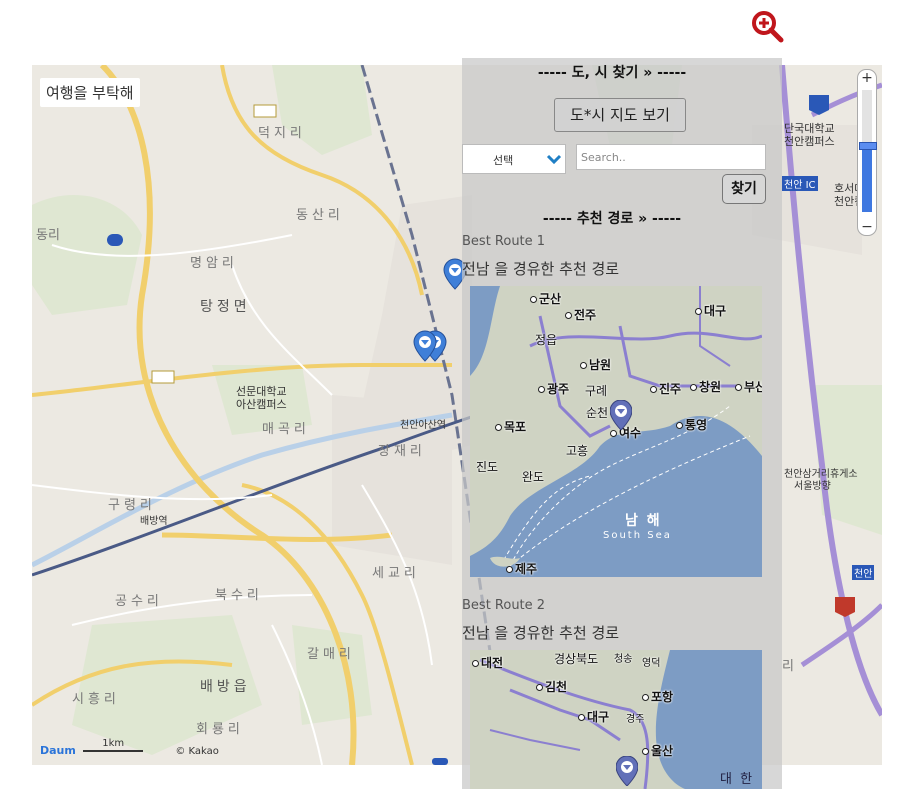 The width and height of the screenshot is (899, 789). Describe the element at coordinates (487, 662) in the screenshot. I see `city-label: 대전` at that location.